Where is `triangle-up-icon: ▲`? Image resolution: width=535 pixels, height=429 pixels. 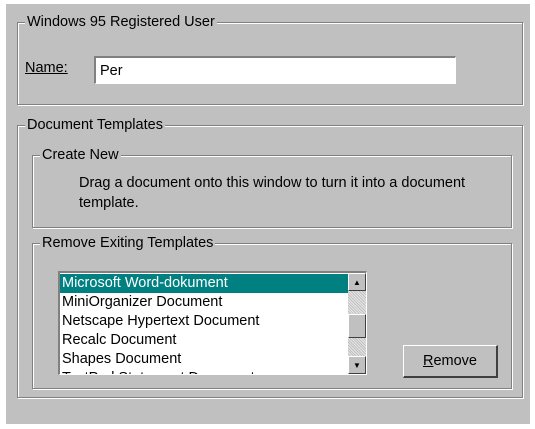 triangle-up-icon: ▲ is located at coordinates (357, 282).